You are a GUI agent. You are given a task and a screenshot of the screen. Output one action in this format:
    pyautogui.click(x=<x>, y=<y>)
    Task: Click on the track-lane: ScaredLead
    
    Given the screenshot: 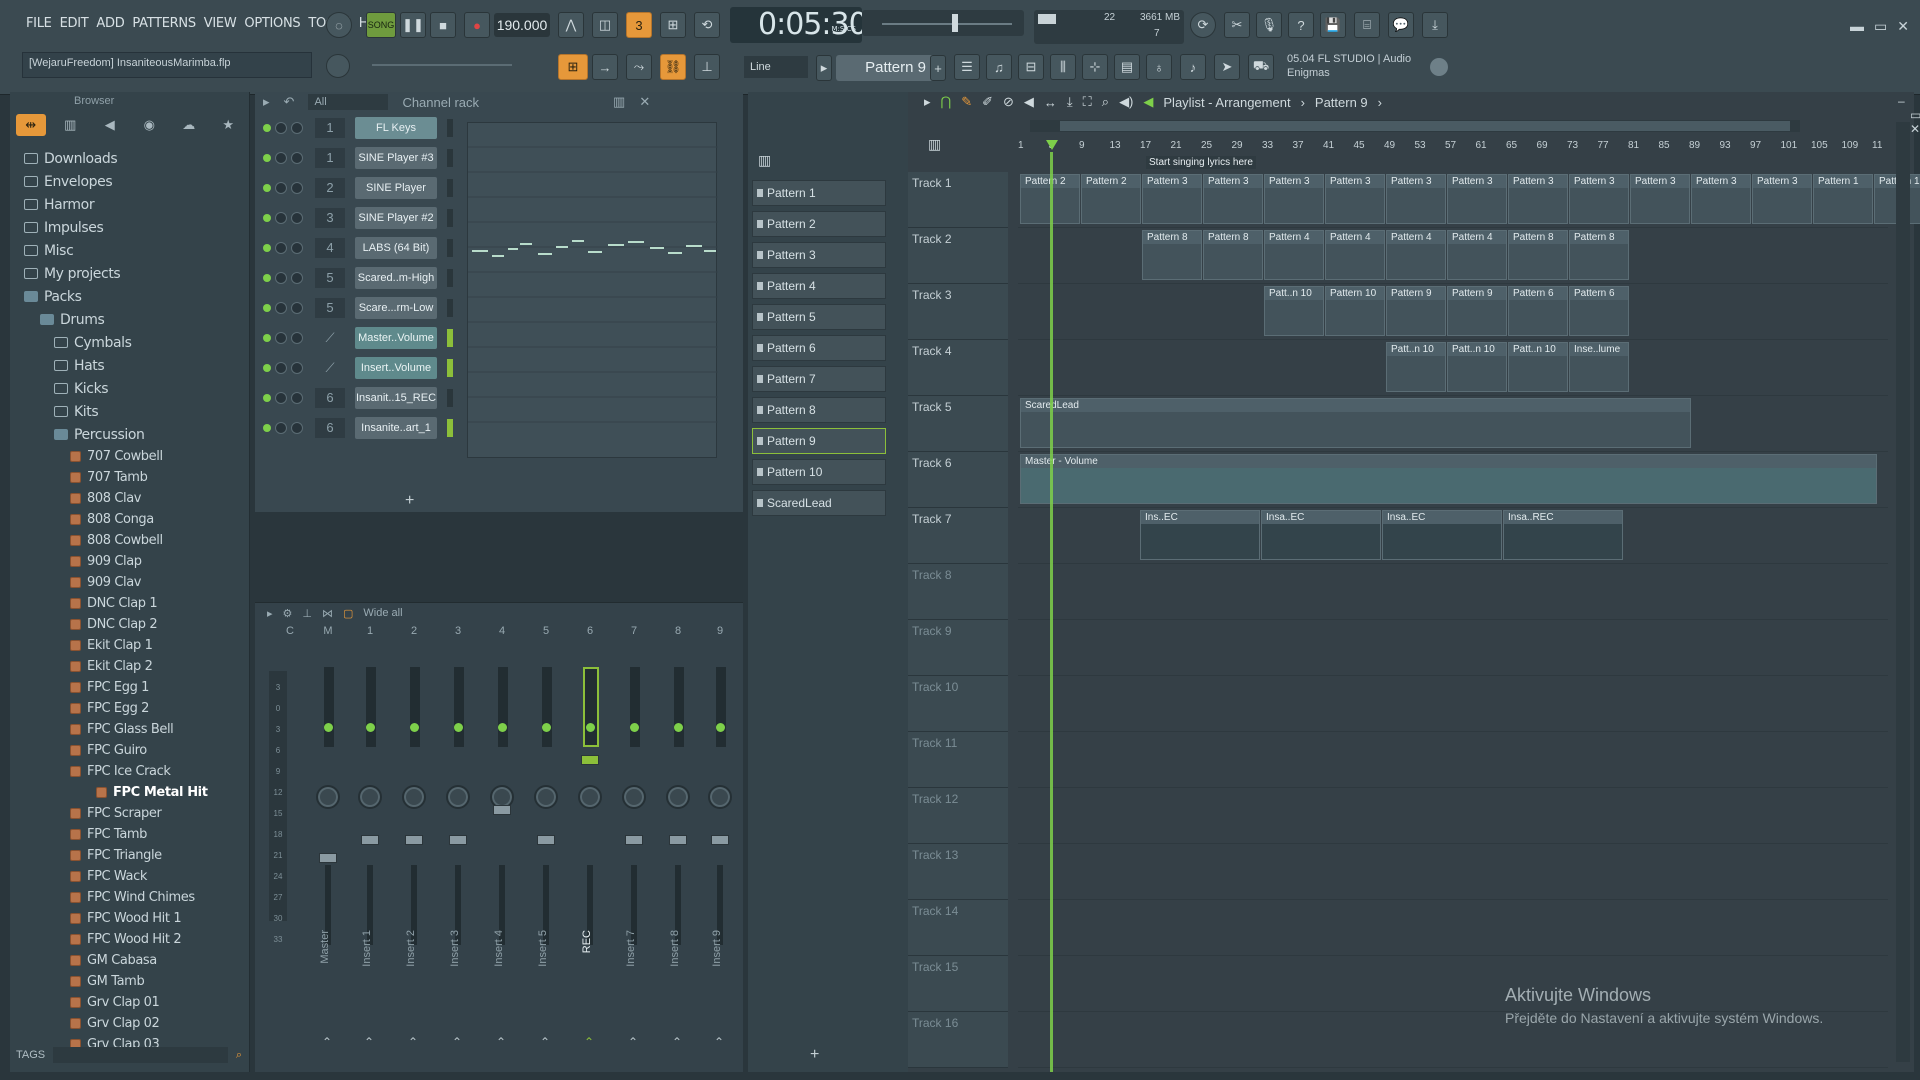 What is the action you would take?
    pyautogui.click(x=1453, y=424)
    